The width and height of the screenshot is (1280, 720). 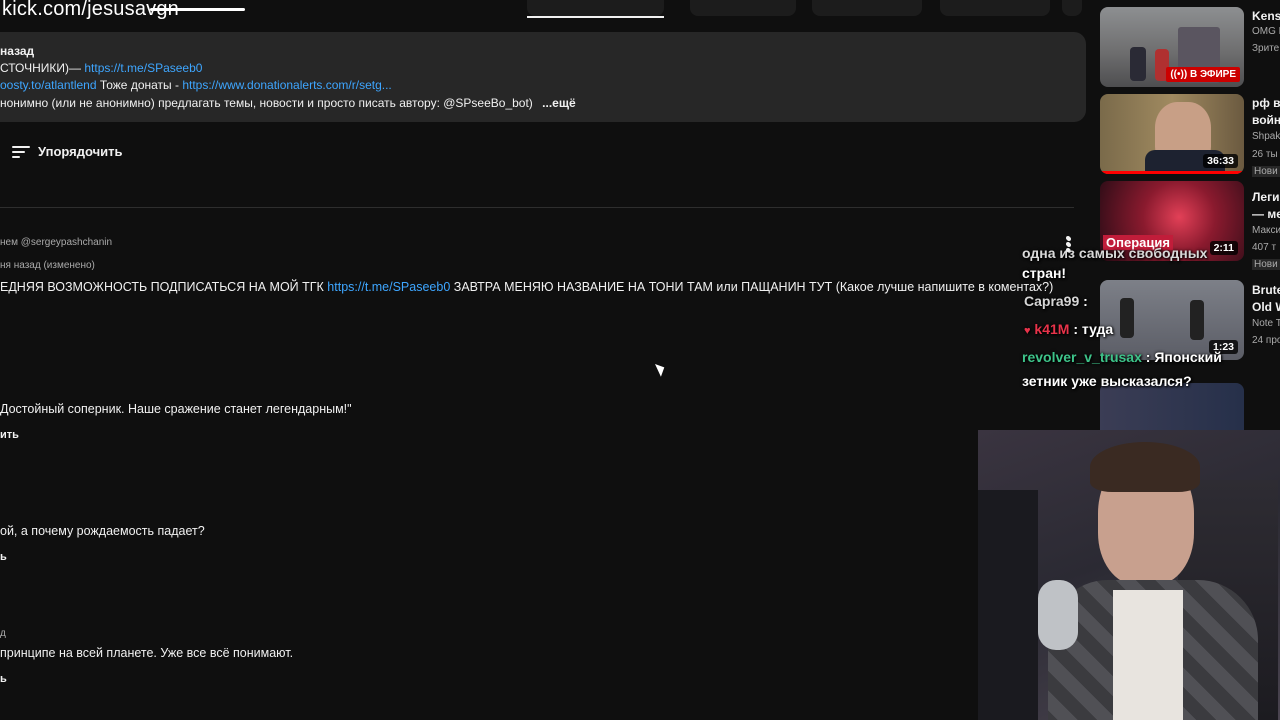 What do you see at coordinates (1008, 605) in the screenshot?
I see `webcam-background` at bounding box center [1008, 605].